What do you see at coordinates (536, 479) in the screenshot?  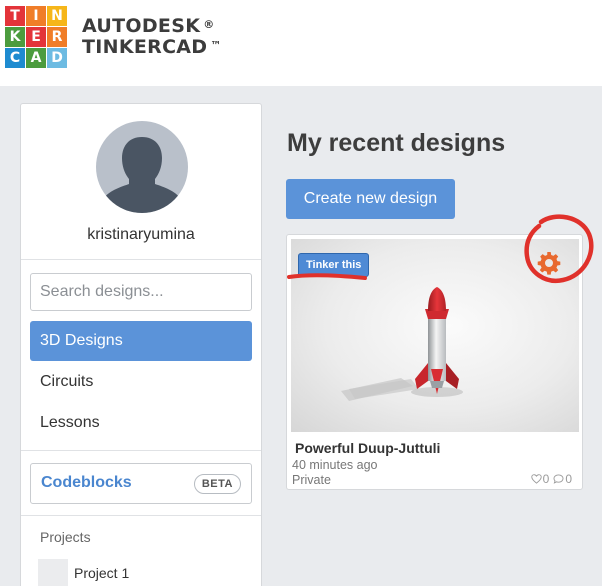 I see `heart-icon` at bounding box center [536, 479].